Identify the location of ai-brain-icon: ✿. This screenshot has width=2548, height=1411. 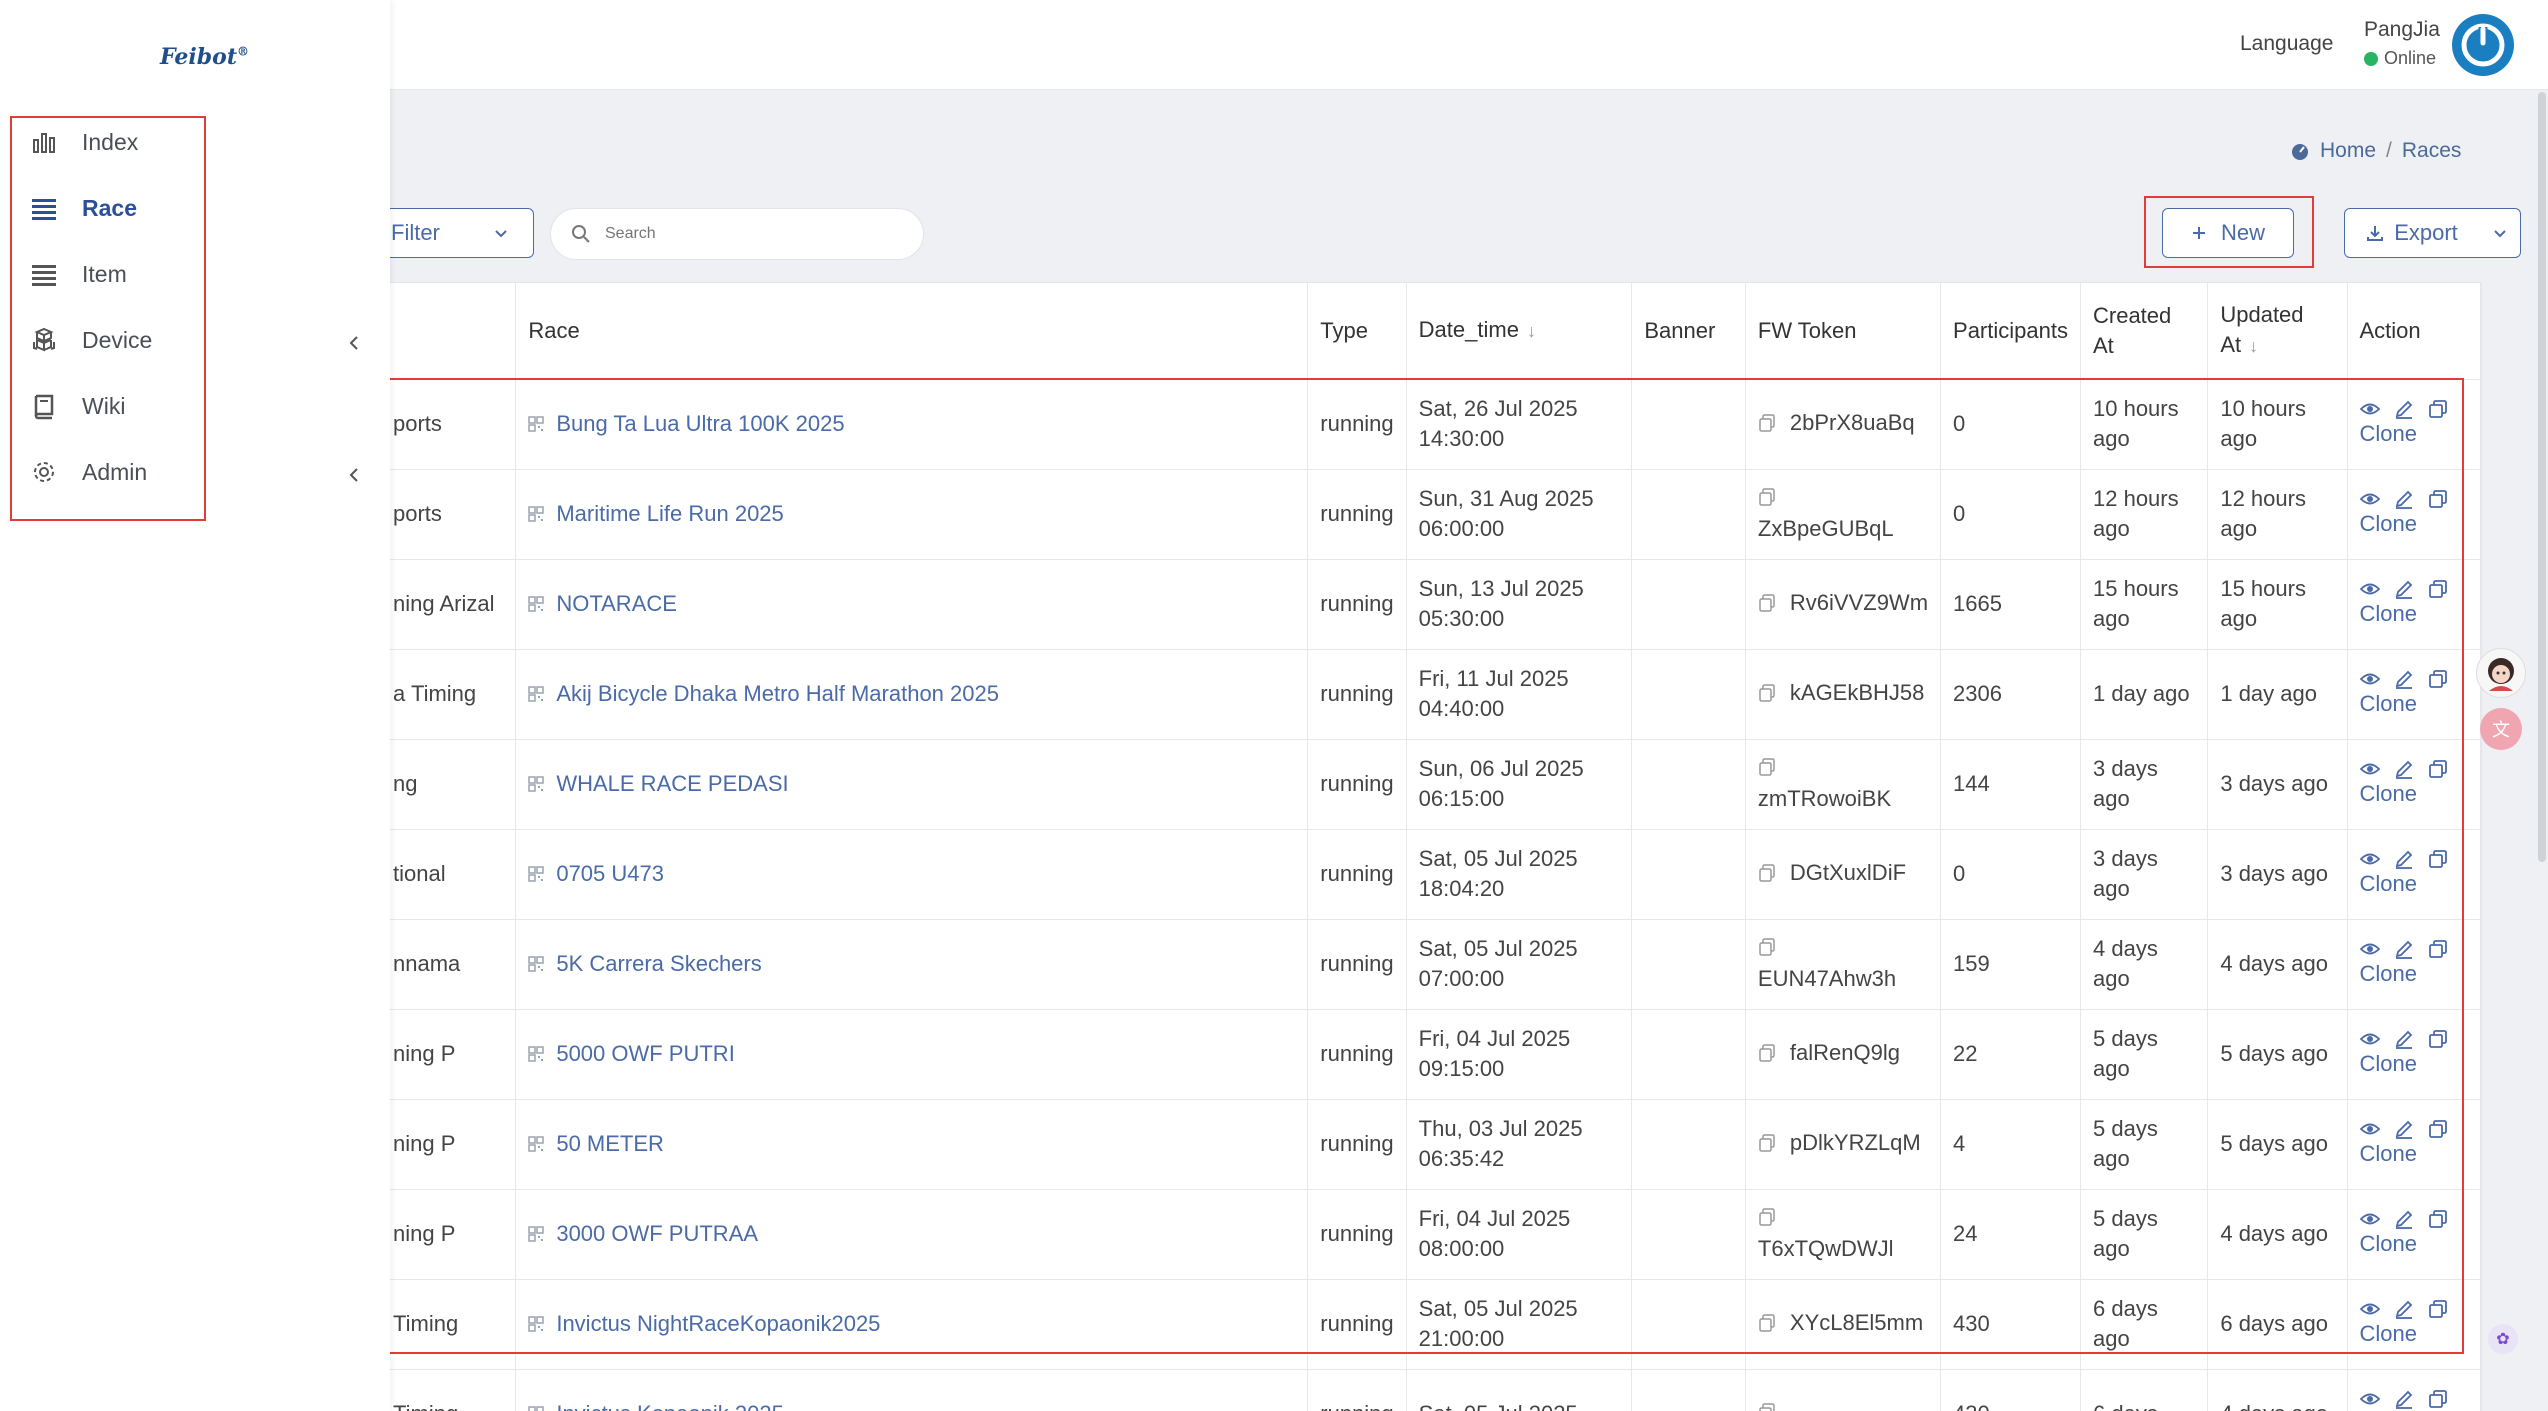
(2503, 1339).